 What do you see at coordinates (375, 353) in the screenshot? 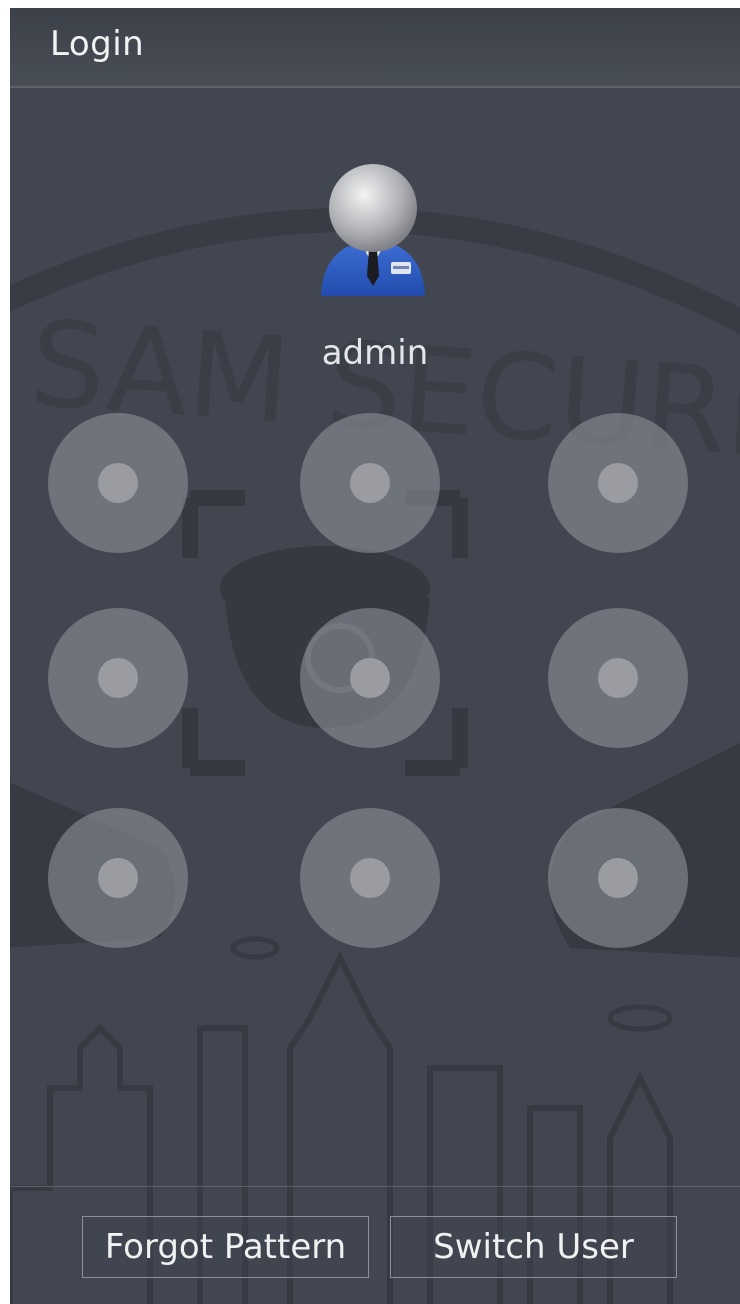
I see `username-label: admin` at bounding box center [375, 353].